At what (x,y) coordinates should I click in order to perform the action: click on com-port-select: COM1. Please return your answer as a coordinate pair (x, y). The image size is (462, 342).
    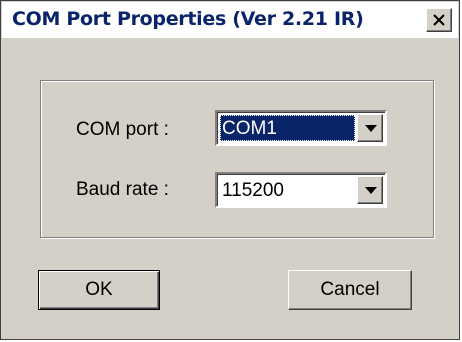
    Looking at the image, I should click on (301, 128).